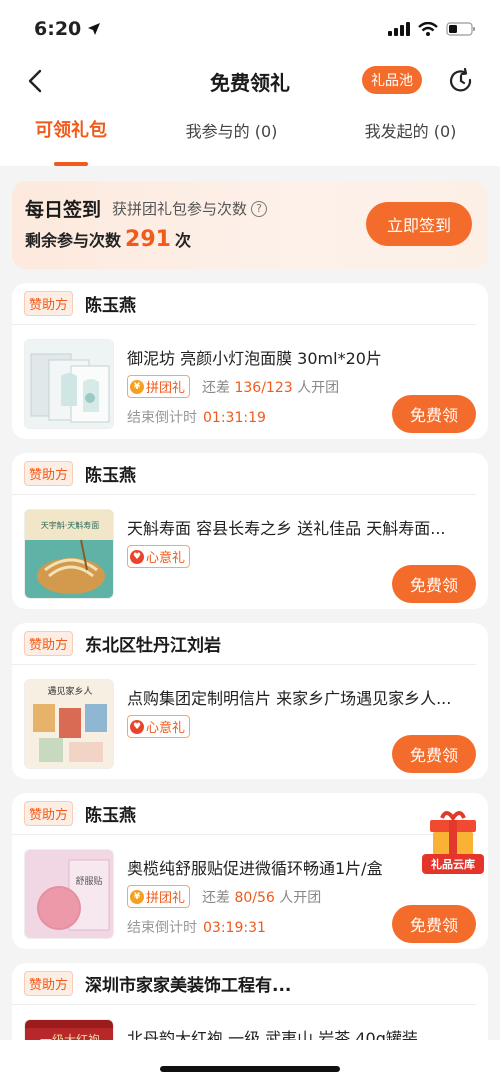 Image resolution: width=500 pixels, height=1082 pixels. What do you see at coordinates (255, 868) in the screenshot?
I see `product-title: 奥榄纯舒服贴促进微循环畅通1片/盒` at bounding box center [255, 868].